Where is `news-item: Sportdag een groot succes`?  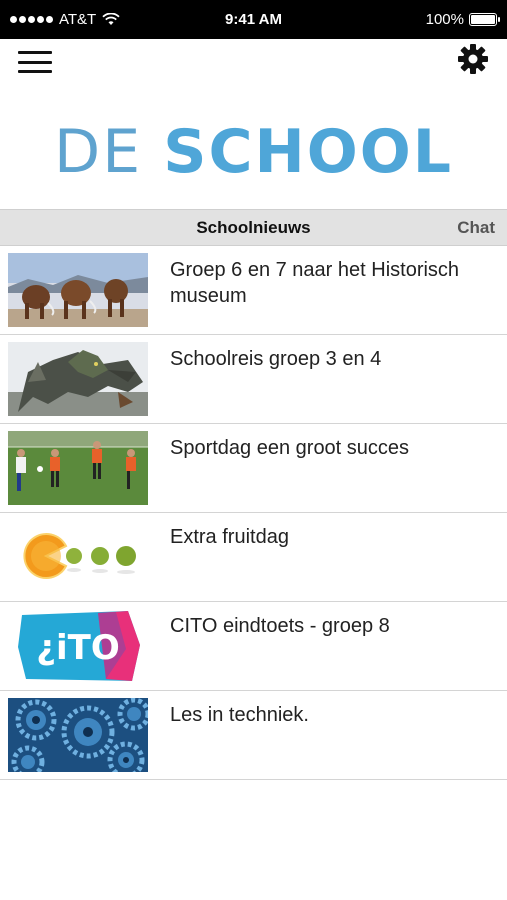
news-item: Sportdag een groot succes is located at coordinates (253, 468).